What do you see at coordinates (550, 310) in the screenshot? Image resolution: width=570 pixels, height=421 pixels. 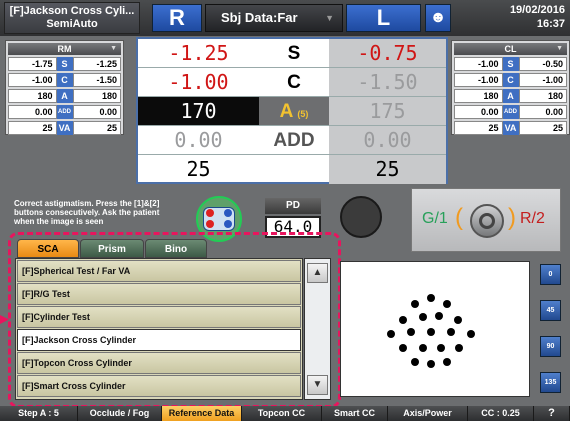 I see `axis-45-button: 45` at bounding box center [550, 310].